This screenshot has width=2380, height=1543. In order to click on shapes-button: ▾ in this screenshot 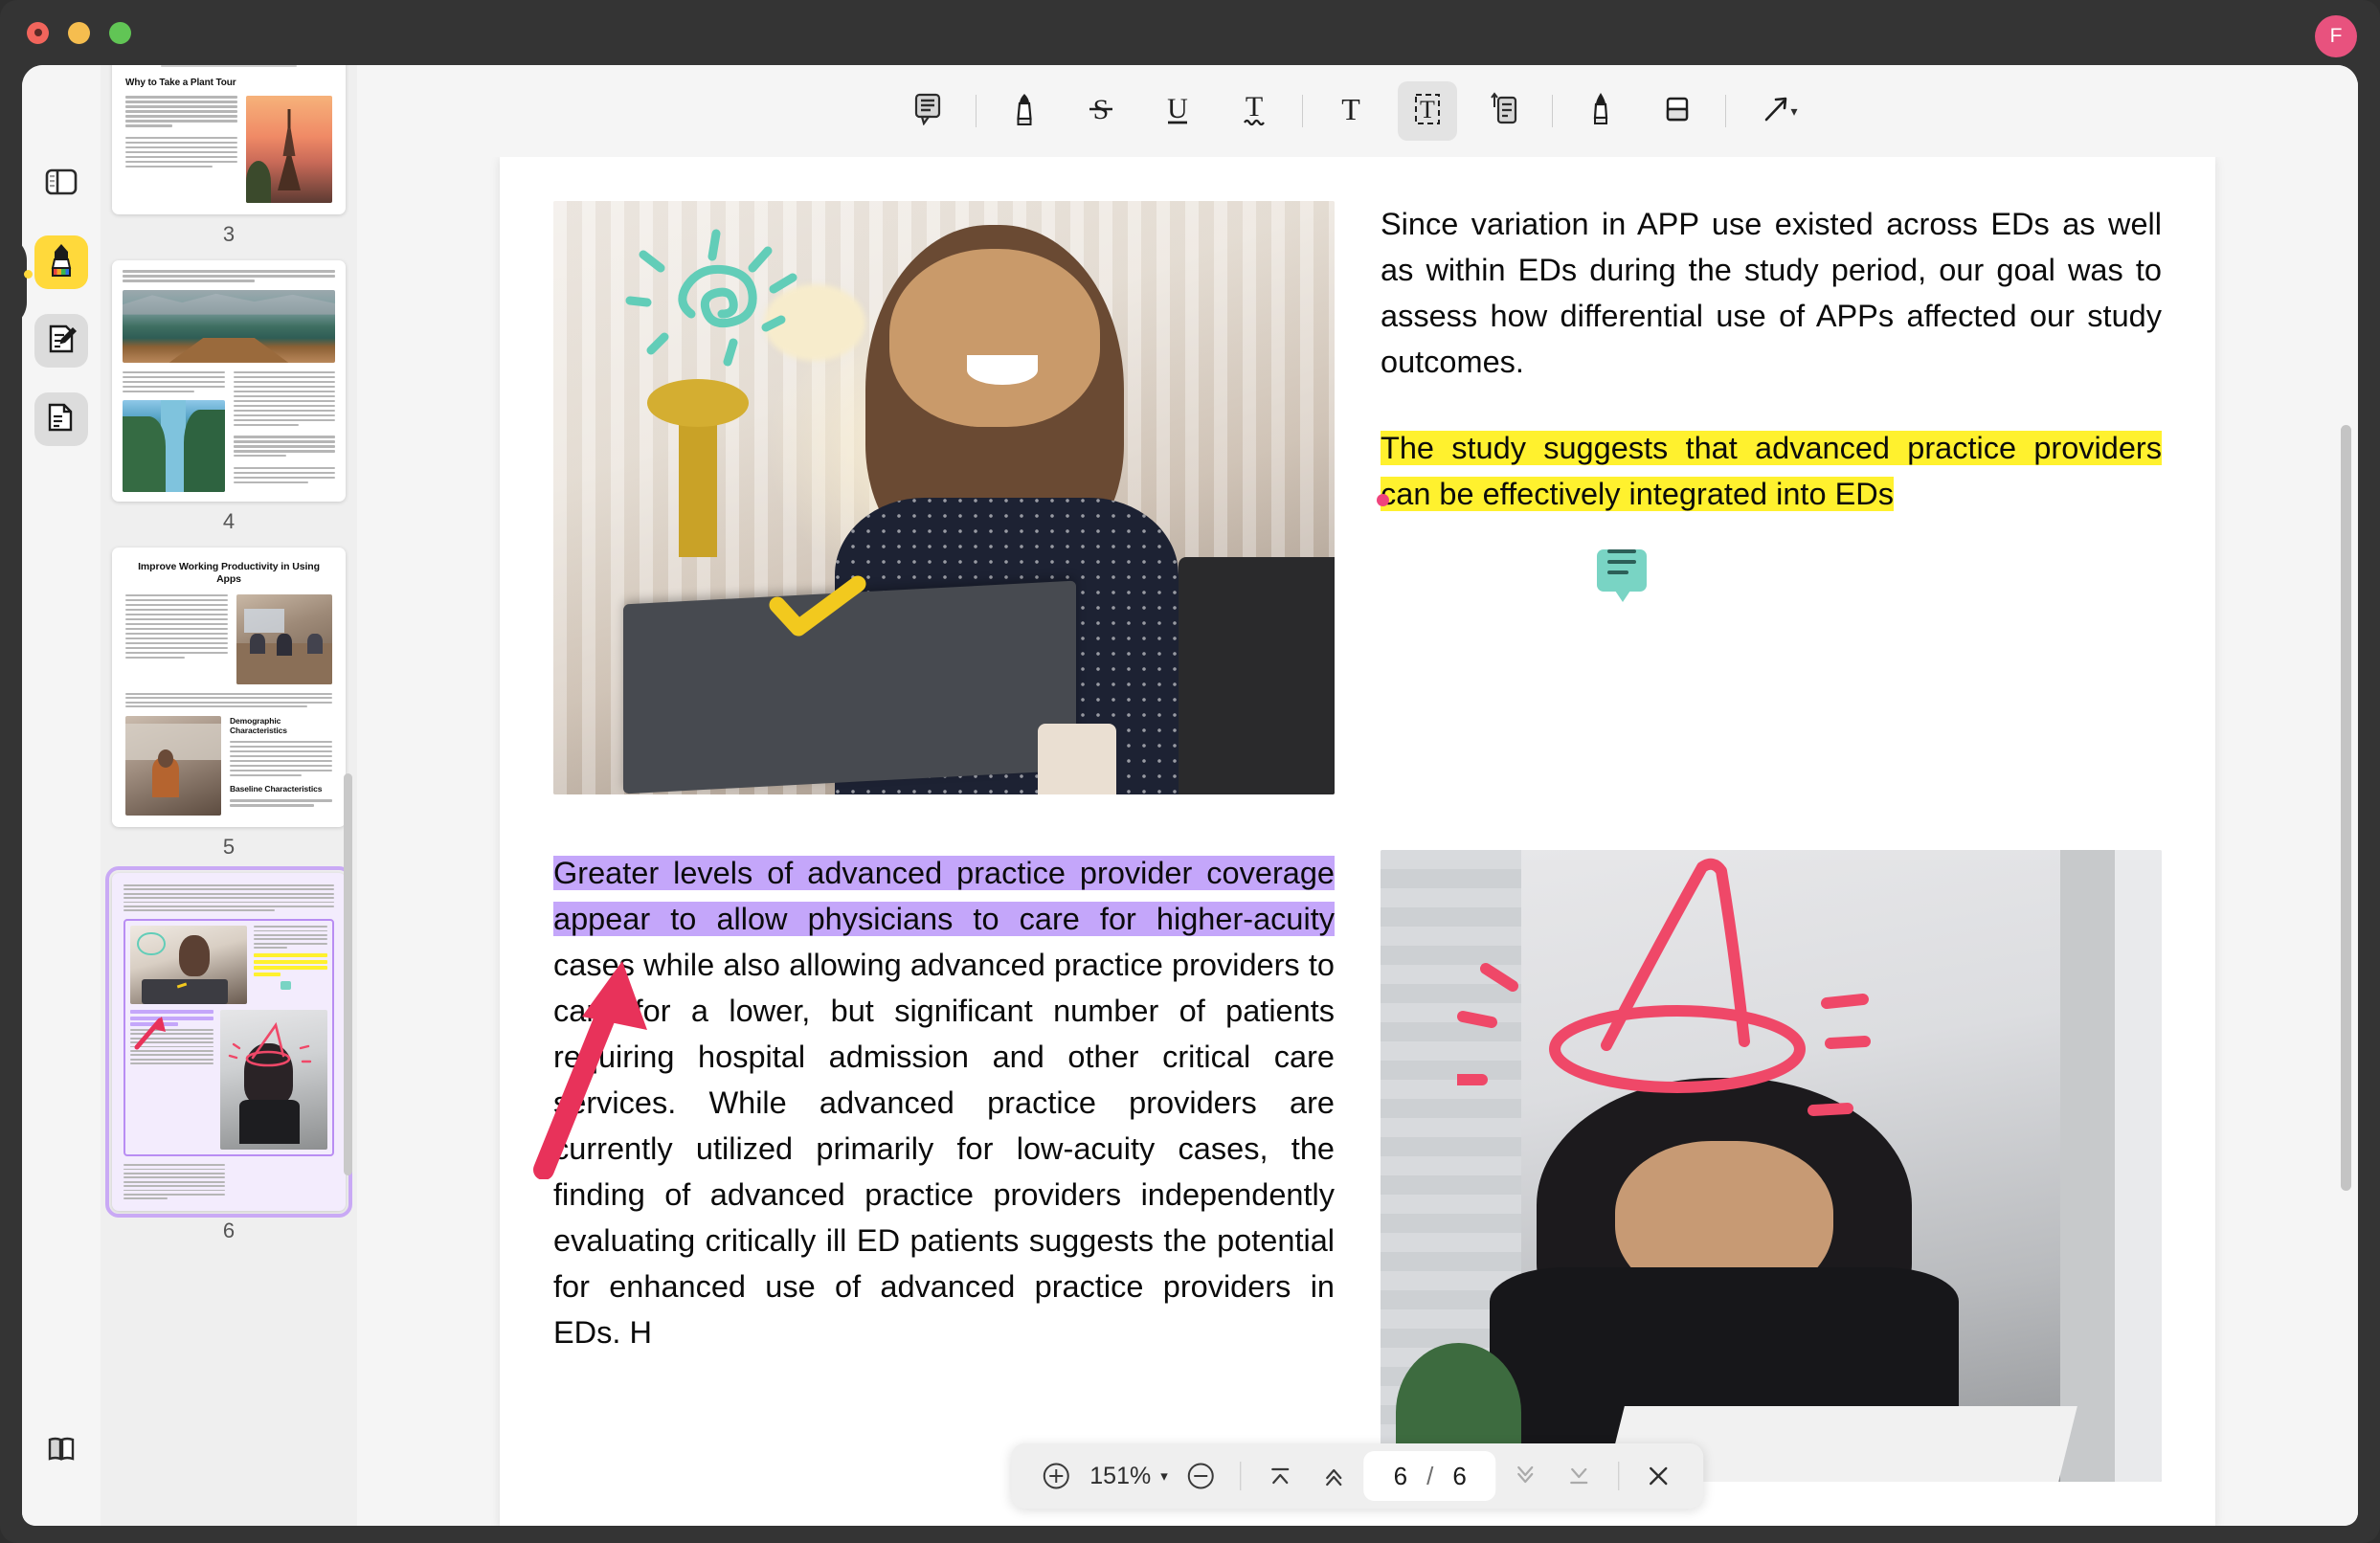, I will do `click(1781, 111)`.